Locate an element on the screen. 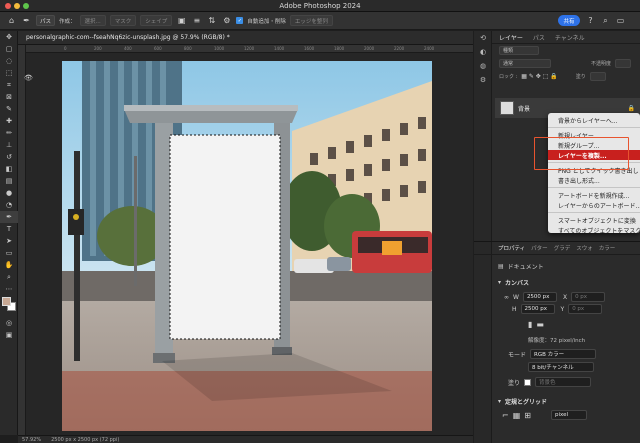 The height and width of the screenshot is (443, 640). tool-mode-select: パス is located at coordinates (46, 20).